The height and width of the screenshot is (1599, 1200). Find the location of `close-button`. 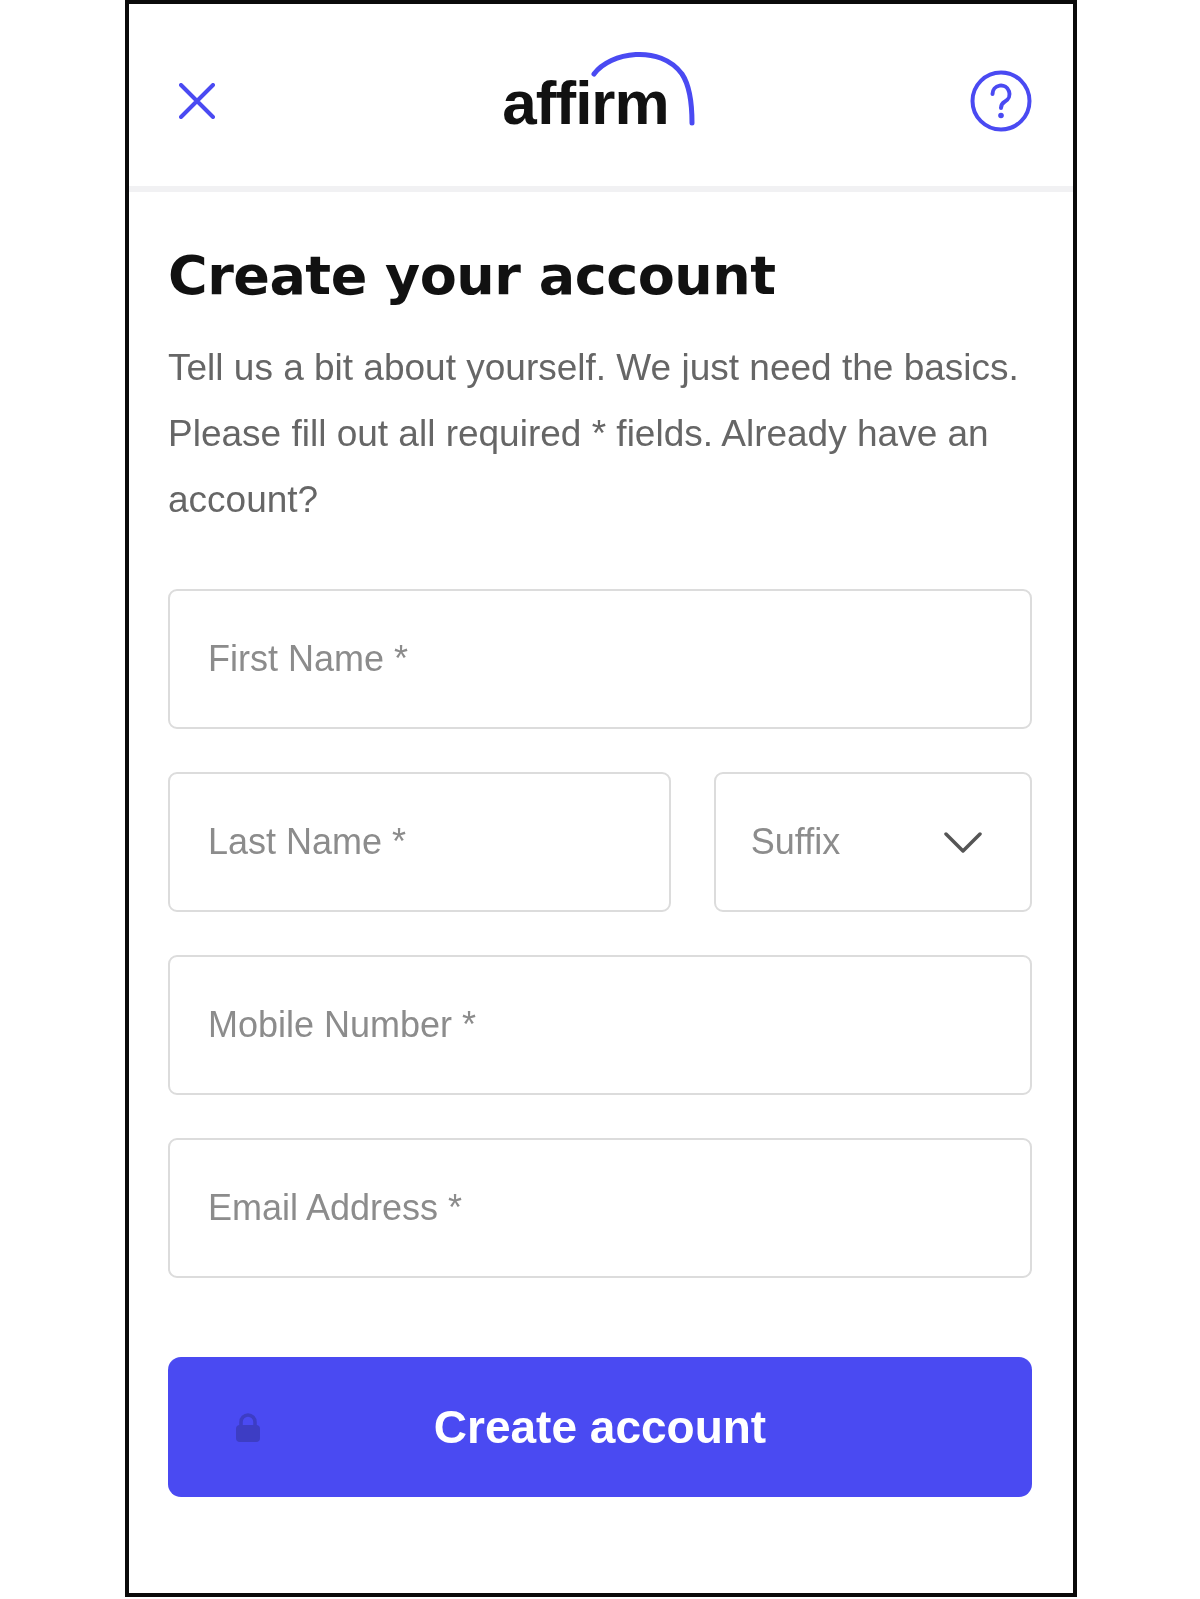

close-button is located at coordinates (197, 101).